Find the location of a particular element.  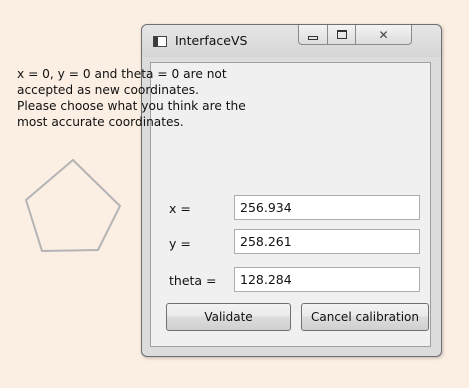

x-label: x = is located at coordinates (180, 208).